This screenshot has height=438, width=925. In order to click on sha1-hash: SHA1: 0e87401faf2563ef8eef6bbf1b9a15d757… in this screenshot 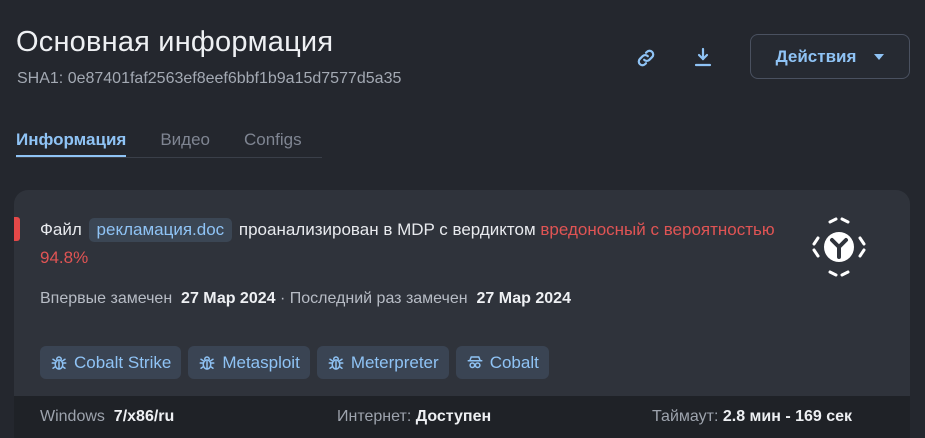, I will do `click(209, 78)`.